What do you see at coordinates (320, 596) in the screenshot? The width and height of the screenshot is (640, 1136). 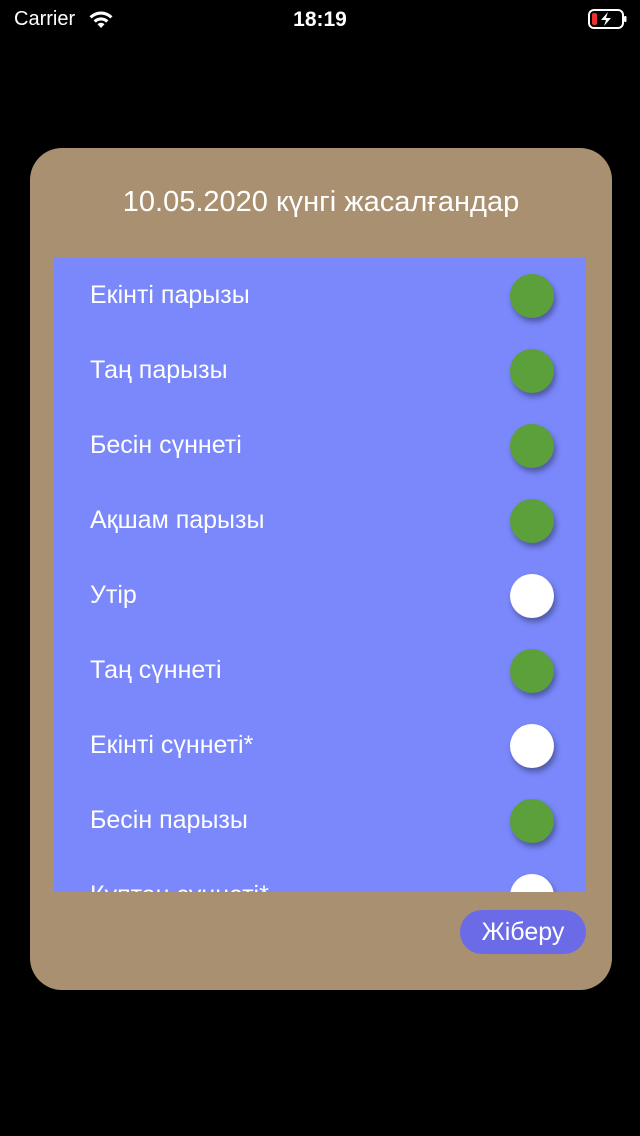 I see `list-item: Утір` at bounding box center [320, 596].